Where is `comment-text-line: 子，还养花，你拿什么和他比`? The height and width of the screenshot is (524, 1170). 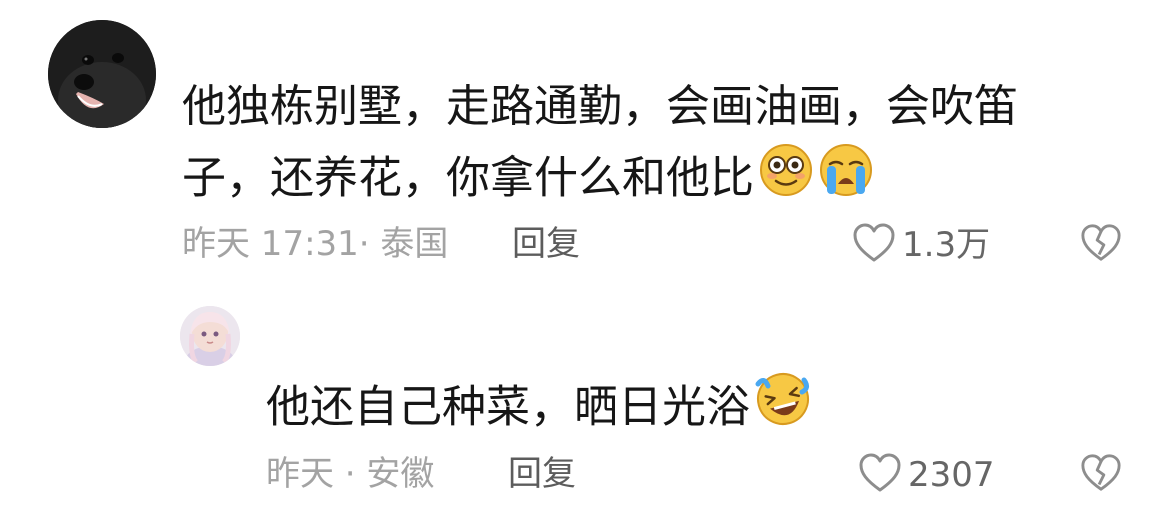
comment-text-line: 子，还养花，你拿什么和他比 is located at coordinates (632, 180).